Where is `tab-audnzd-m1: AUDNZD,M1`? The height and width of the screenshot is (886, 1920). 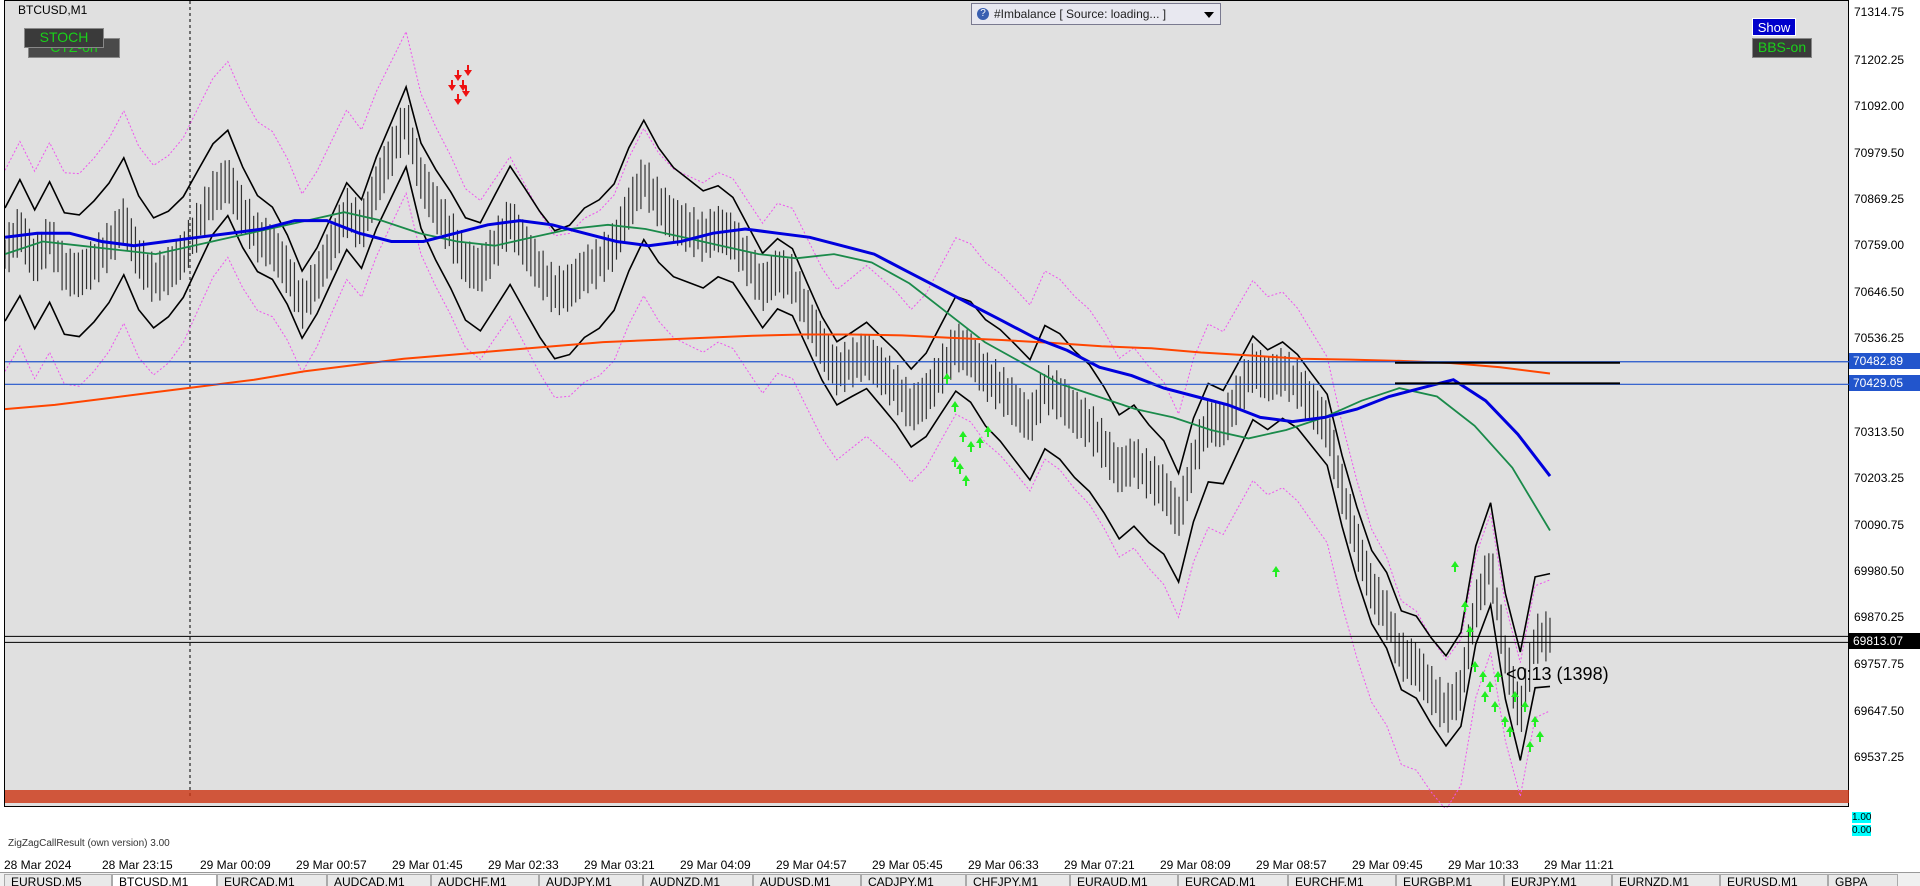 tab-audnzd-m1: AUDNZD,M1 is located at coordinates (698, 880).